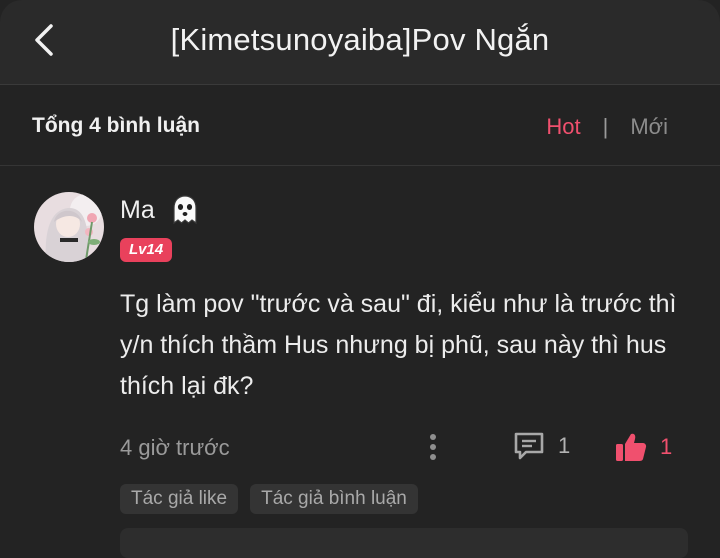 This screenshot has height=558, width=720. What do you see at coordinates (116, 125) in the screenshot?
I see `comment-total: Tổng 4 bình luận` at bounding box center [116, 125].